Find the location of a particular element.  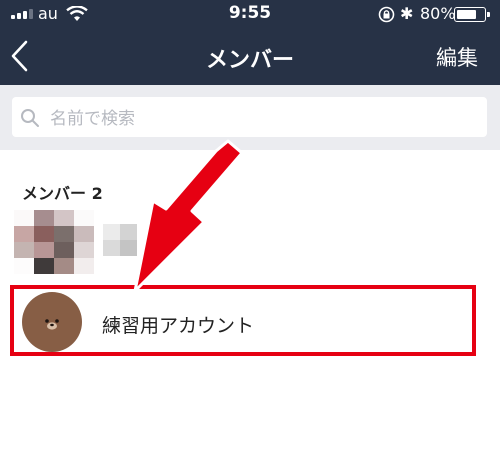

back-button is located at coordinates (21, 56).